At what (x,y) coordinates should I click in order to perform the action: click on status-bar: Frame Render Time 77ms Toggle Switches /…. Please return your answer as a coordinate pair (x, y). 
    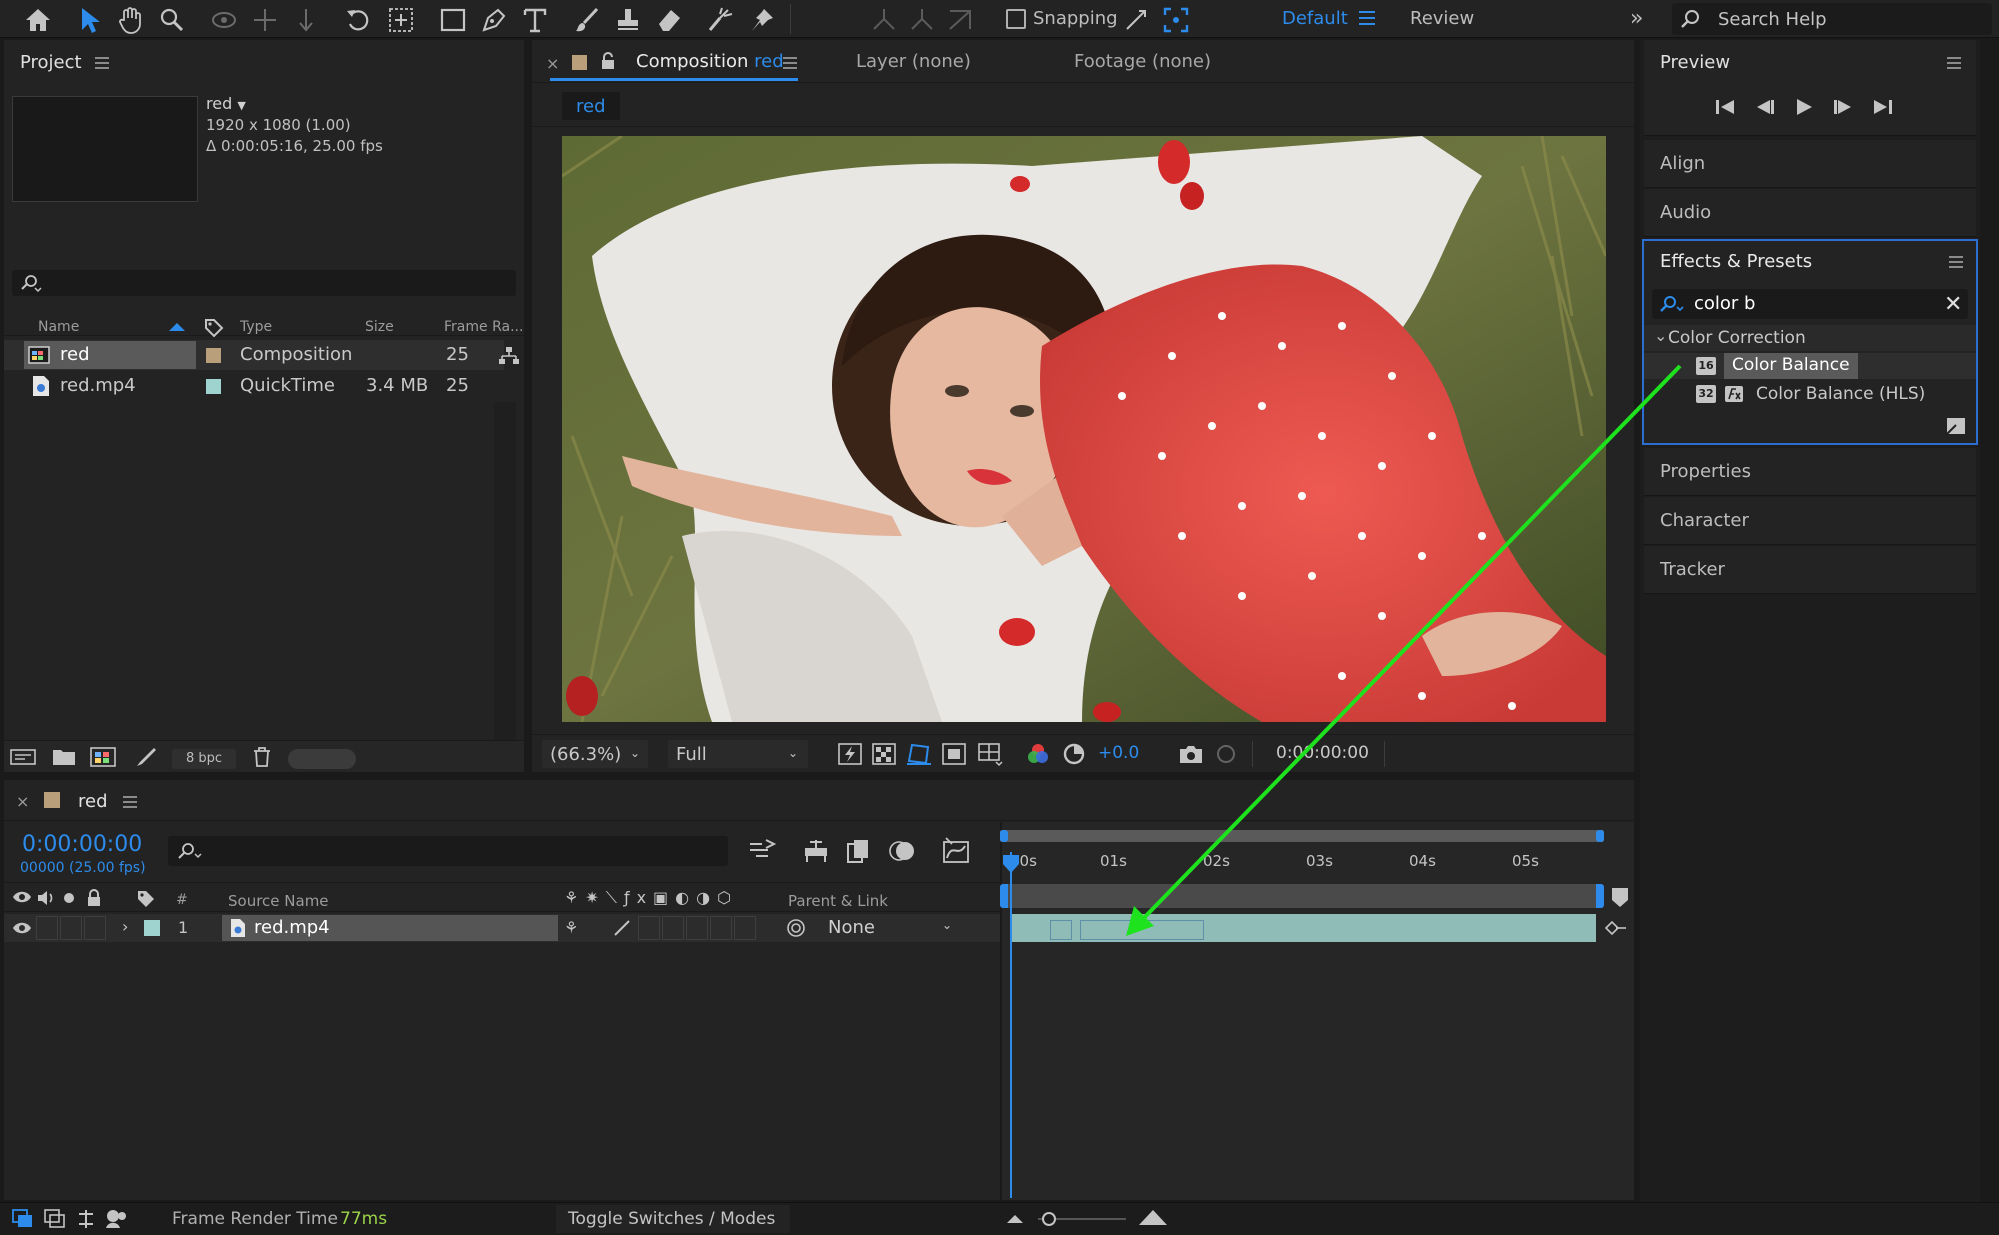
    Looking at the image, I should click on (999, 1218).